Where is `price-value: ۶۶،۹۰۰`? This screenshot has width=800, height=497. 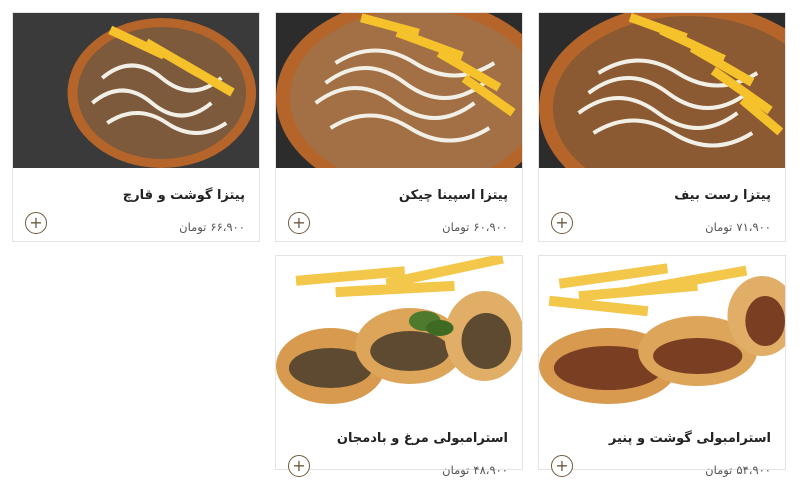
price-value: ۶۶،۹۰۰ is located at coordinates (227, 227).